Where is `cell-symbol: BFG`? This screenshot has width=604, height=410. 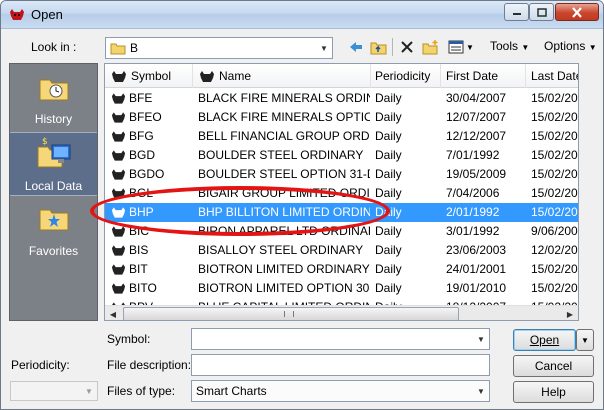
cell-symbol: BFG is located at coordinates (151, 136).